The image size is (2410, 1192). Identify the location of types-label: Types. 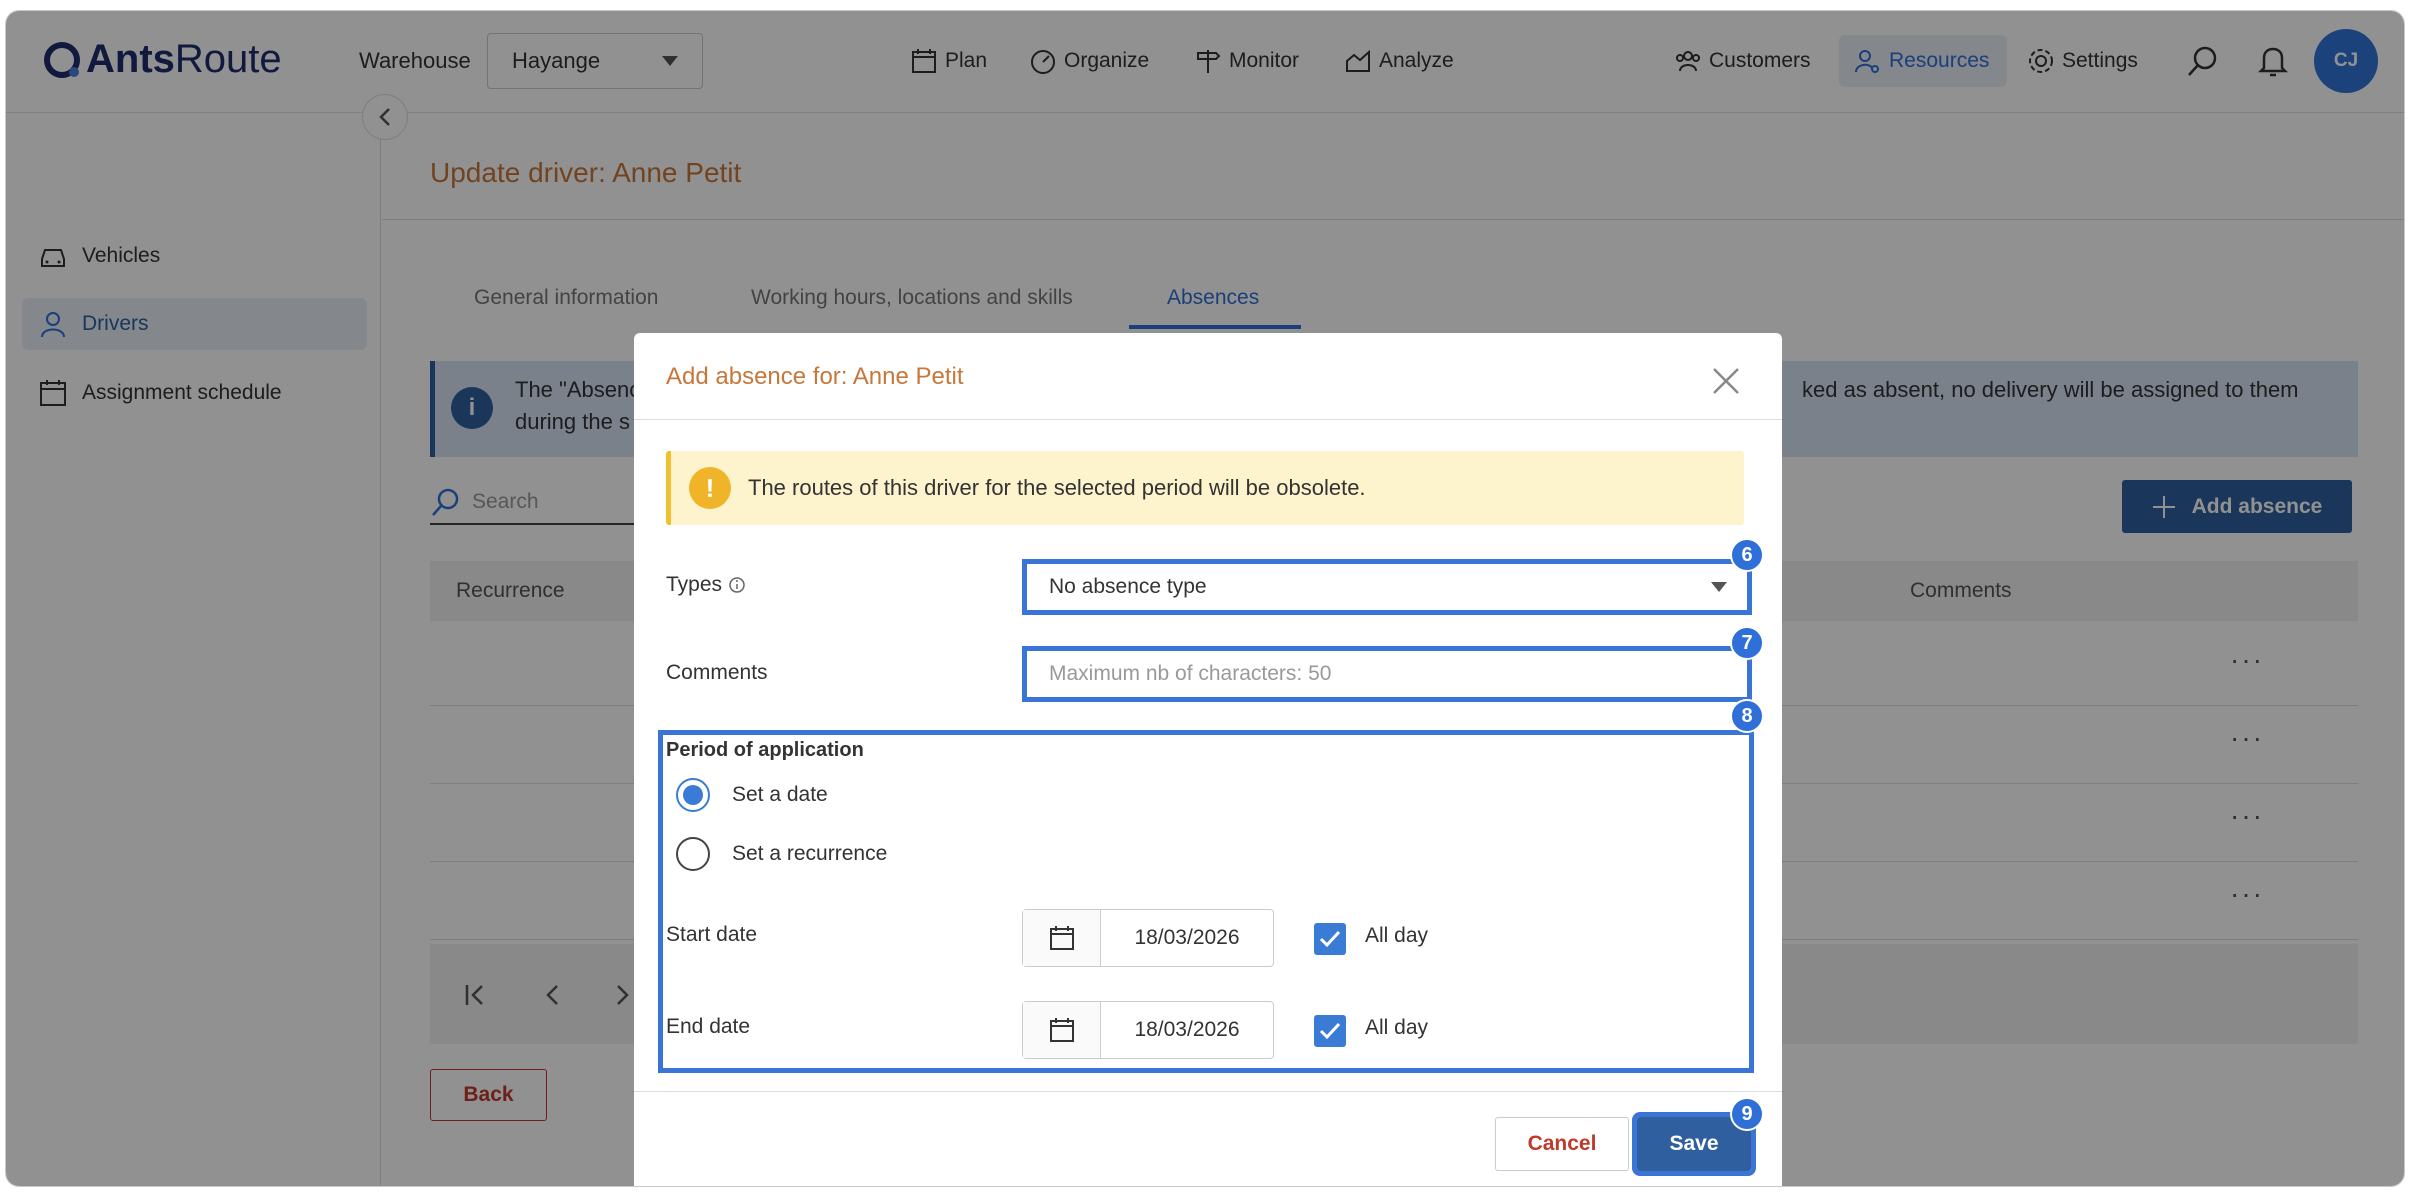
(694, 584).